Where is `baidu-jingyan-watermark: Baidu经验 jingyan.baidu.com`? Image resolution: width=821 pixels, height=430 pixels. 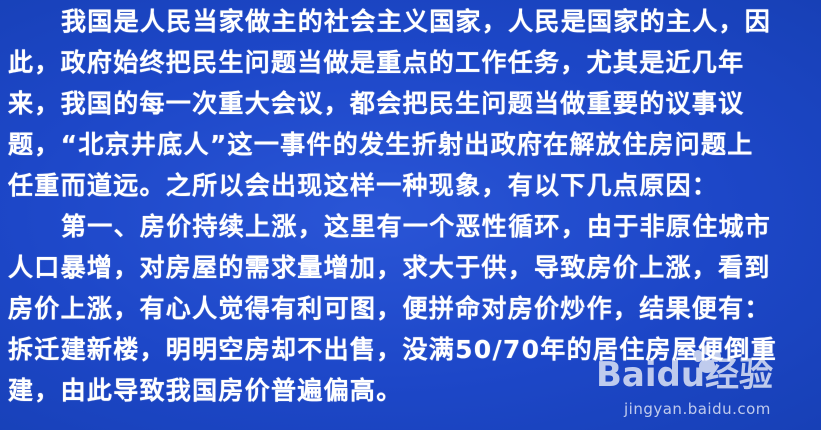
baidu-jingyan-watermark: Baidu经验 jingyan.baidu.com is located at coordinates (696, 384).